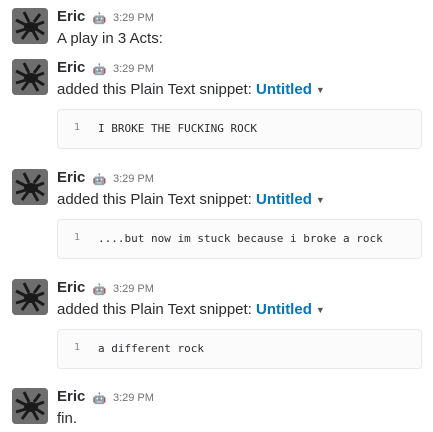 This screenshot has height=432, width=433. I want to click on code-snippet: 1 I BROKE THE FUCKING ROCK, so click(239, 129).